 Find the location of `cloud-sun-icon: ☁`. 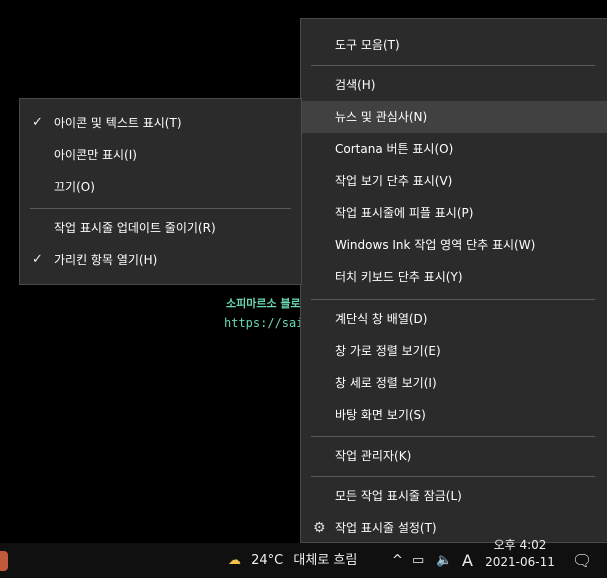

cloud-sun-icon: ☁ is located at coordinates (234, 560).